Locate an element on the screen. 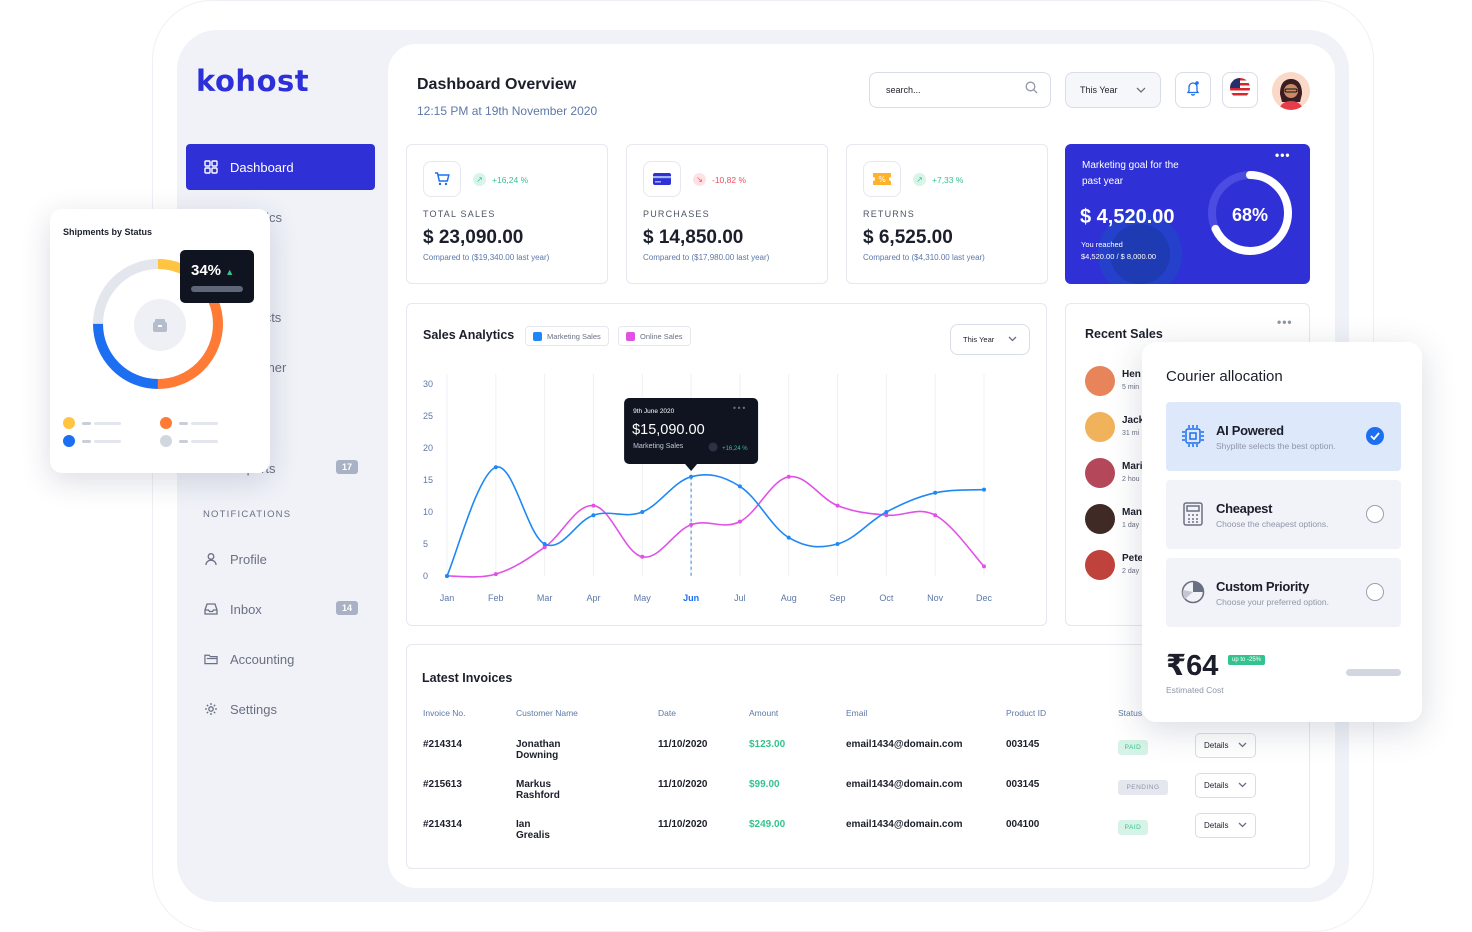 The width and height of the screenshot is (1472, 932). us-flag-icon is located at coordinates (1240, 90).